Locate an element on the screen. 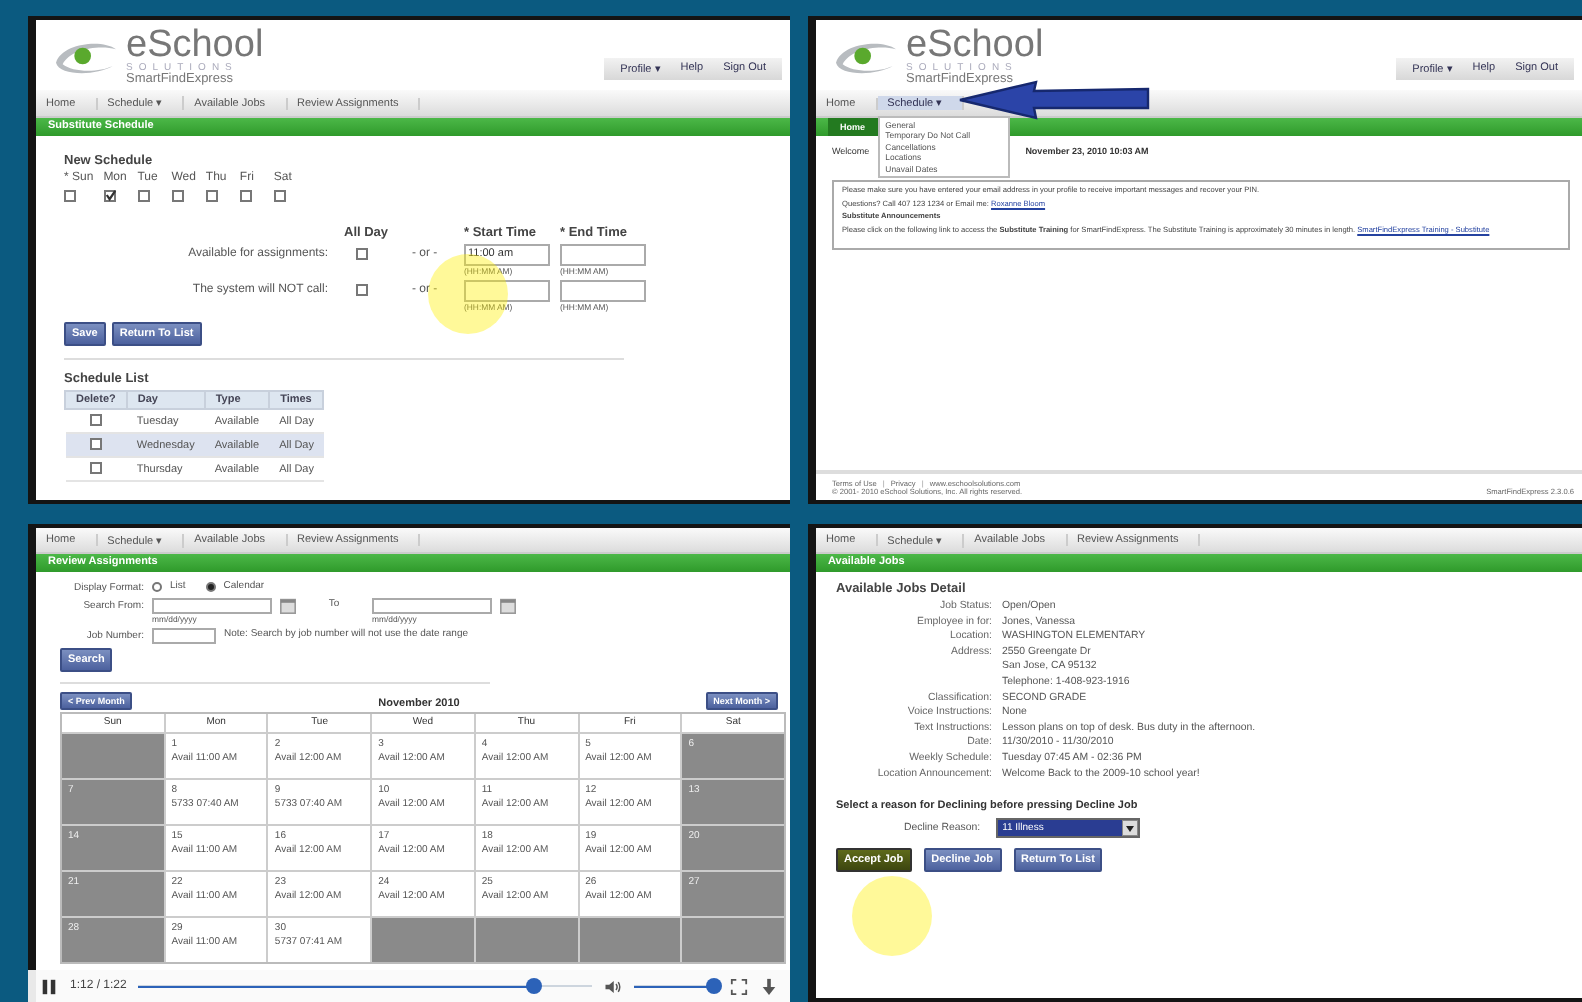 Image resolution: width=1582 pixels, height=1002 pixels. volume-icon is located at coordinates (613, 986).